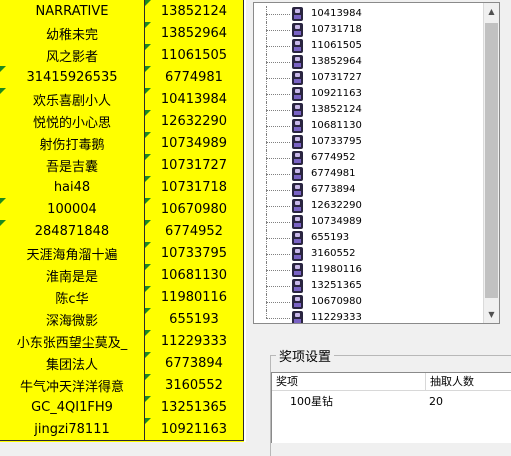 The height and width of the screenshot is (456, 511). What do you see at coordinates (369, 94) in the screenshot?
I see `tree-item: 10921163` at bounding box center [369, 94].